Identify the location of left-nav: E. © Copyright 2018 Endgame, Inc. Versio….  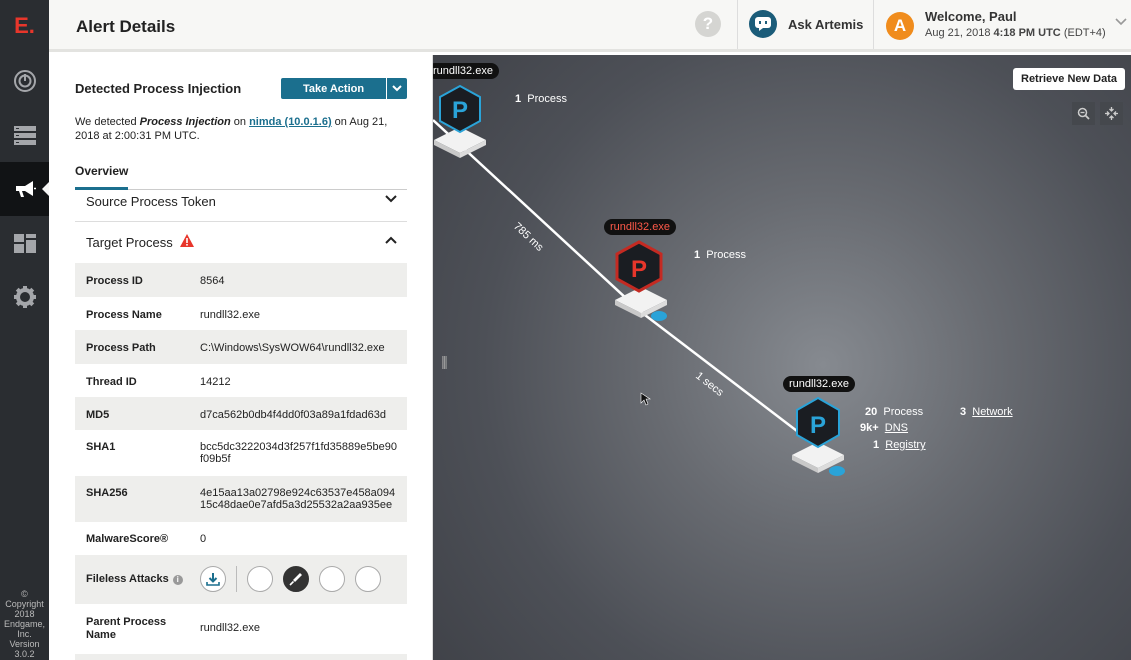
(24, 330).